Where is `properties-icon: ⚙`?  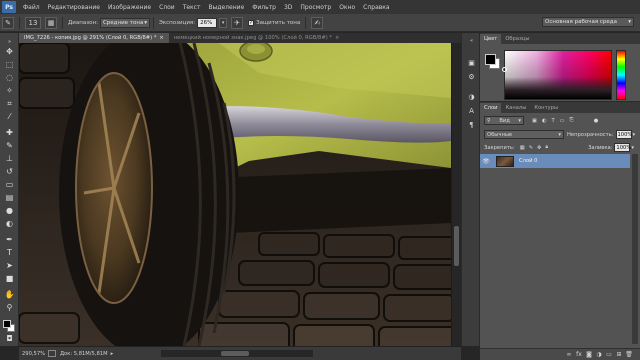
properties-icon: ⚙ is located at coordinates (471, 77).